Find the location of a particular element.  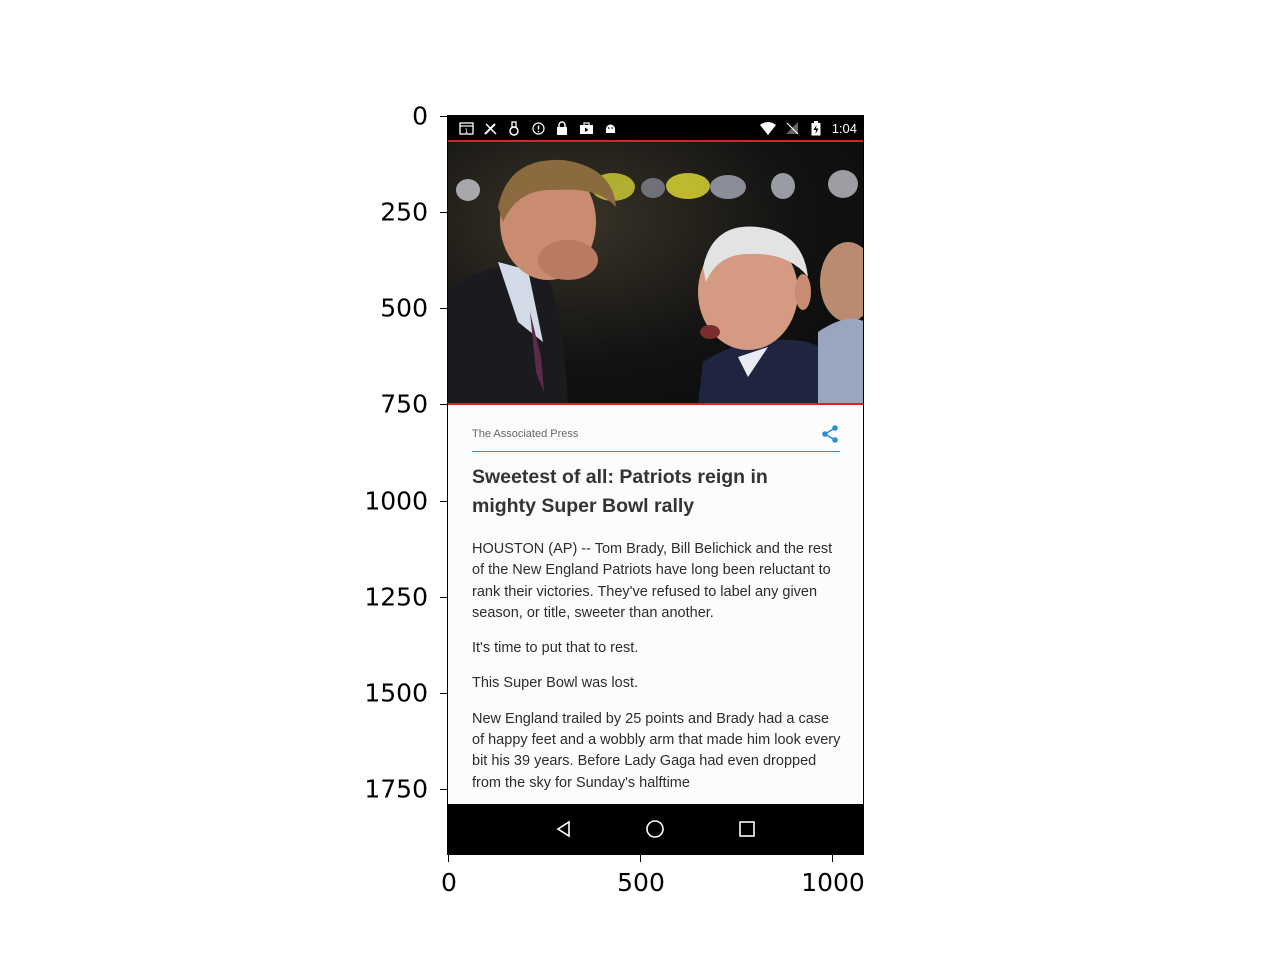

tools-icon is located at coordinates (490, 128).